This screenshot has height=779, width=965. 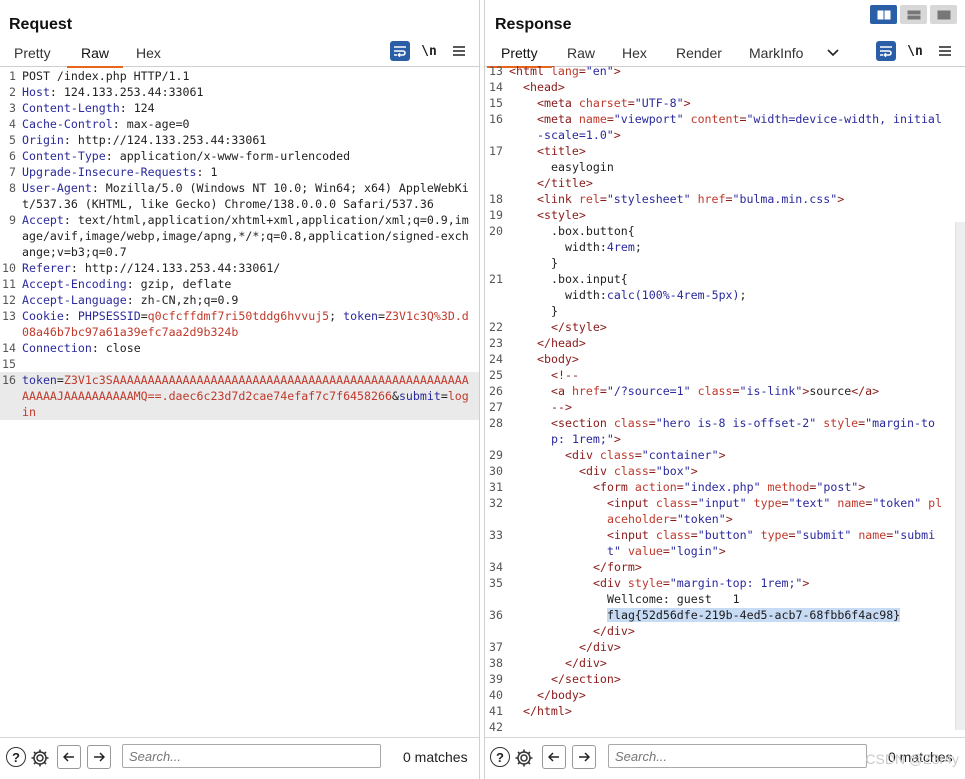 What do you see at coordinates (95, 56) in the screenshot?
I see `tab-request-raw: Raw` at bounding box center [95, 56].